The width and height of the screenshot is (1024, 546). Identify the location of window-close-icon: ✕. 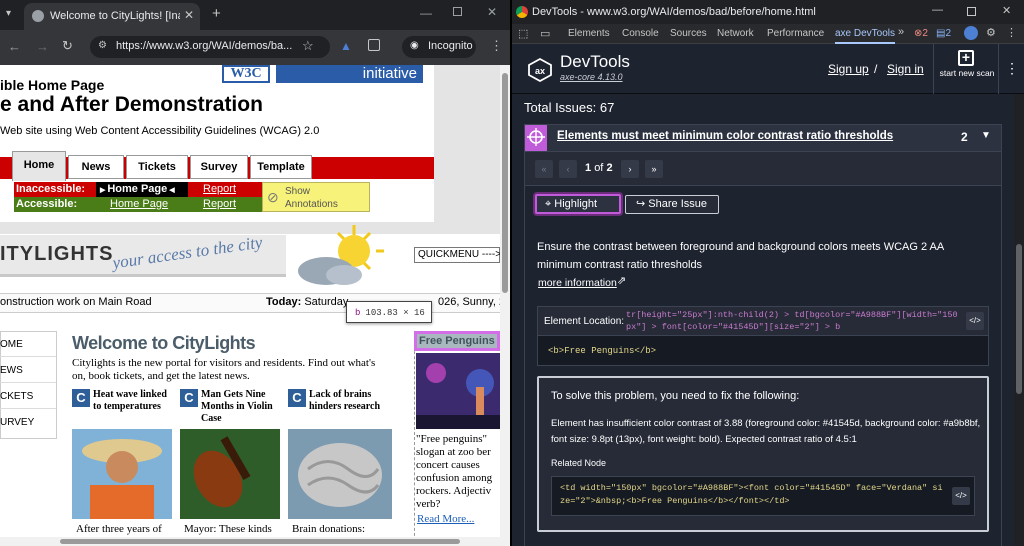
(492, 12).